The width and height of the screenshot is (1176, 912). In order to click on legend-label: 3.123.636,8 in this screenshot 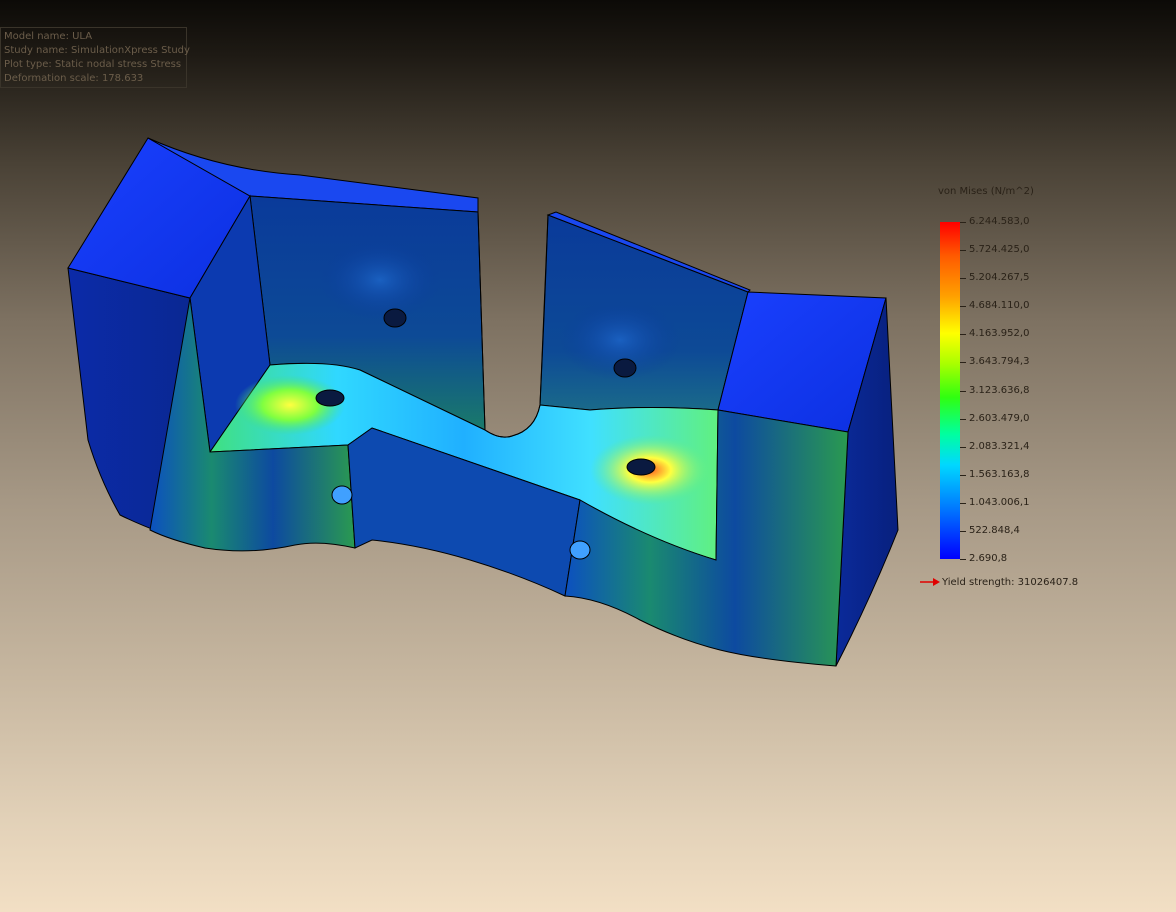, I will do `click(999, 390)`.